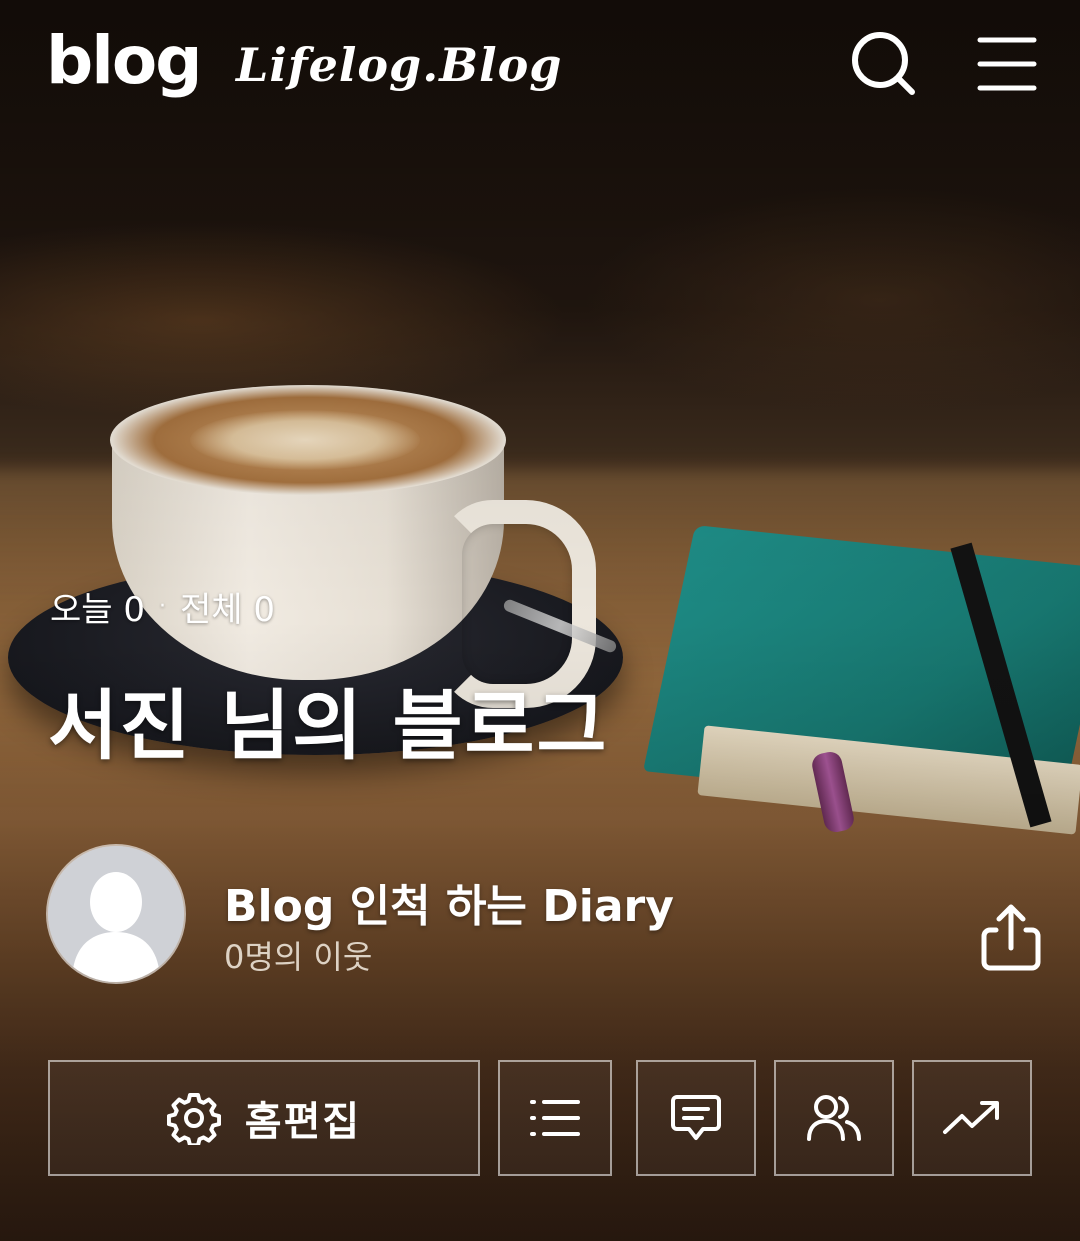 This screenshot has width=1080, height=1241. I want to click on top-header: blog Lifelog.Blog, so click(540, 65).